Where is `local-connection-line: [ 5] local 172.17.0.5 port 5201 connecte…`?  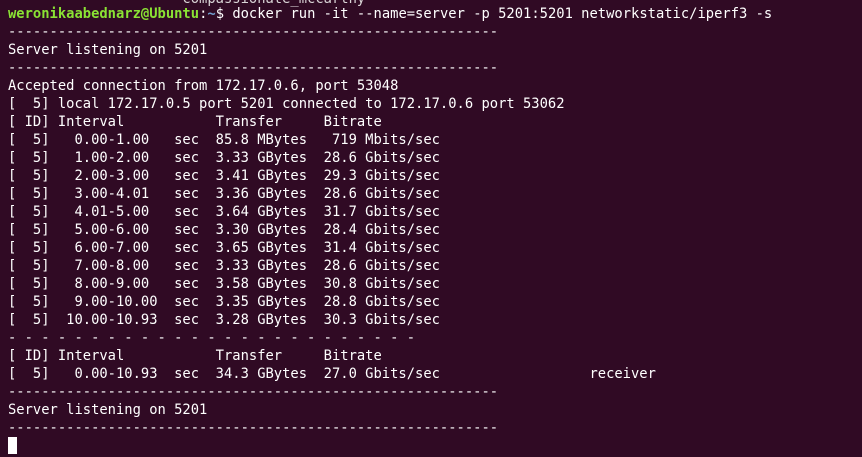
local-connection-line: [ 5] local 172.17.0.5 port 5201 connecte… is located at coordinates (286, 104).